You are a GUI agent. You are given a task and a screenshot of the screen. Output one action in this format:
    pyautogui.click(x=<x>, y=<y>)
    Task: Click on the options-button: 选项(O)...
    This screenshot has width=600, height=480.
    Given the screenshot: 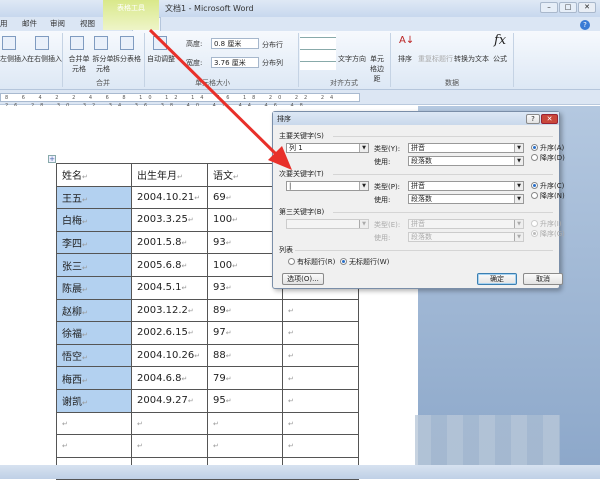 What is the action you would take?
    pyautogui.click(x=303, y=279)
    